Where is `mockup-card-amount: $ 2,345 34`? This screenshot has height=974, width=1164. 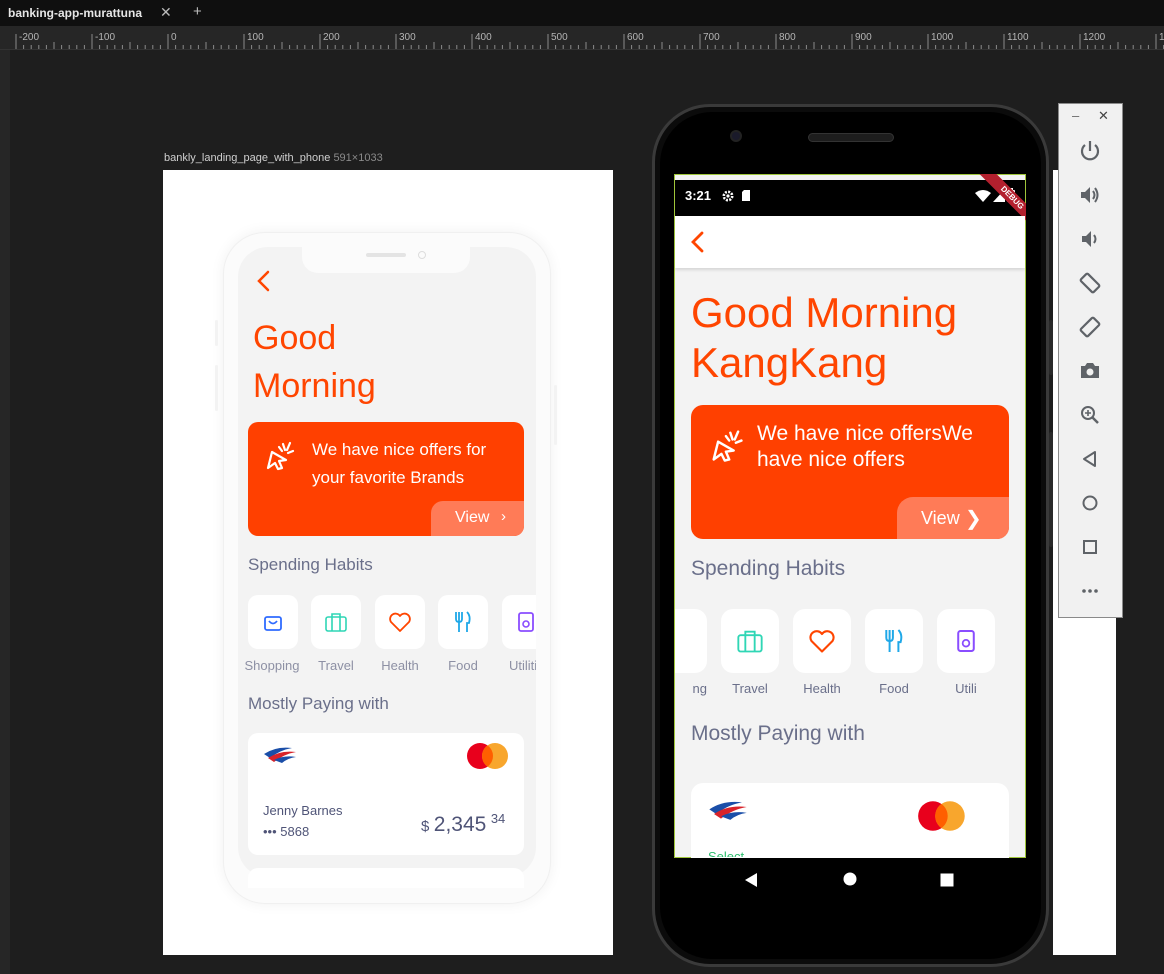 mockup-card-amount: $ 2,345 34 is located at coordinates (463, 824).